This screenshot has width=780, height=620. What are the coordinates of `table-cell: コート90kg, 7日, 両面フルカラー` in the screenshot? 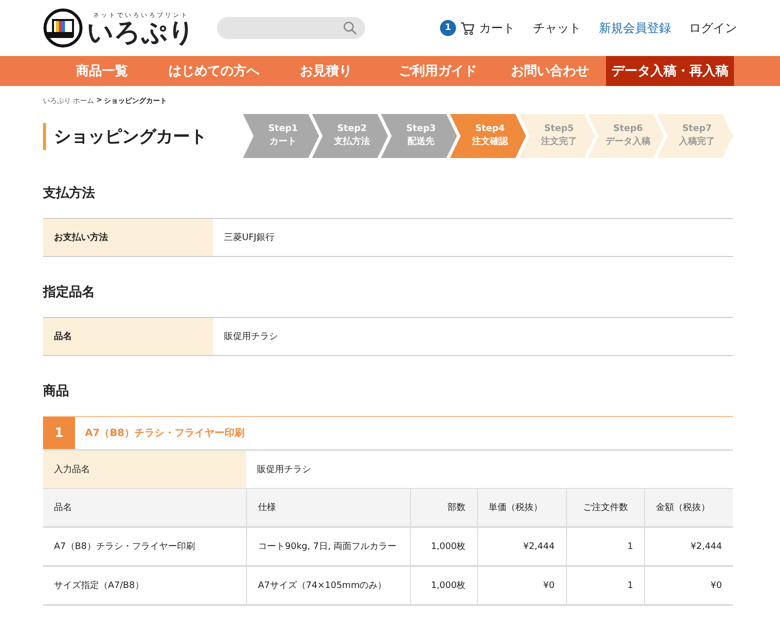 It's located at (328, 546).